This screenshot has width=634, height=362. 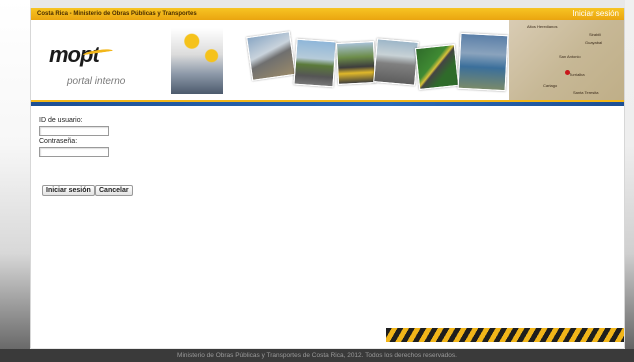 I want to click on port-photo, so click(x=483, y=62).